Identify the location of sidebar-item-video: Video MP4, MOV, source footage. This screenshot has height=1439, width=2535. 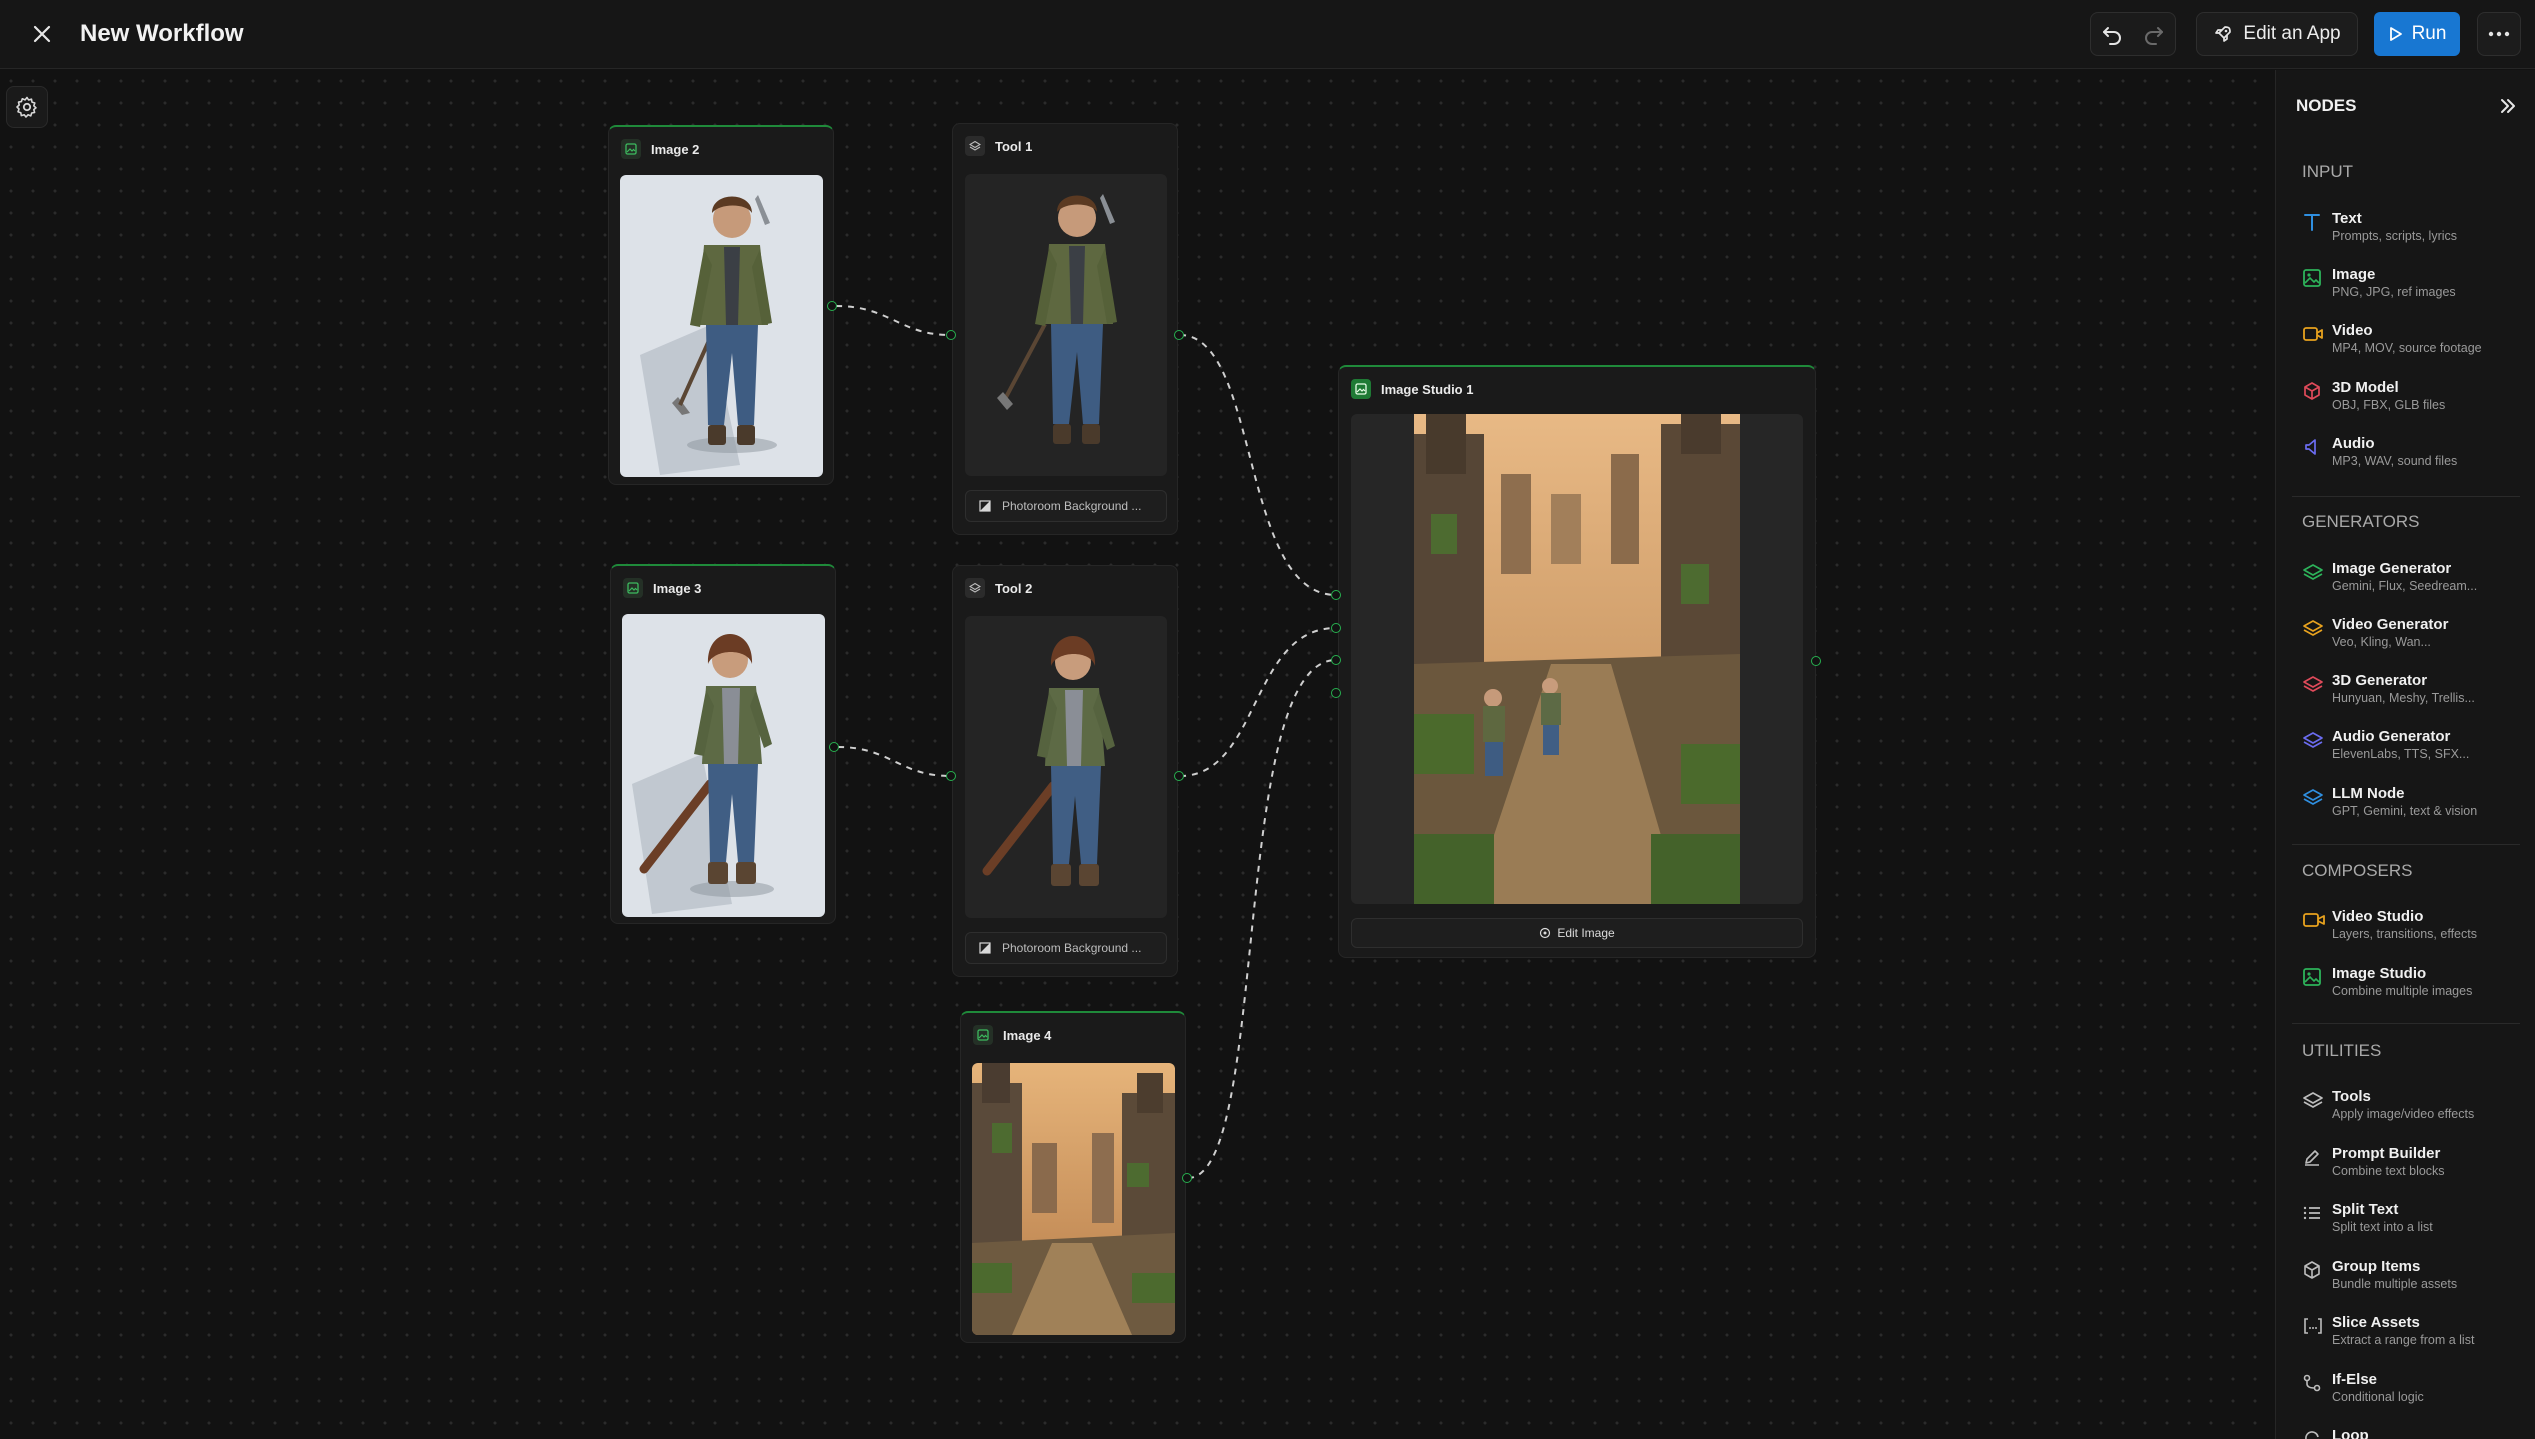
(2408, 345).